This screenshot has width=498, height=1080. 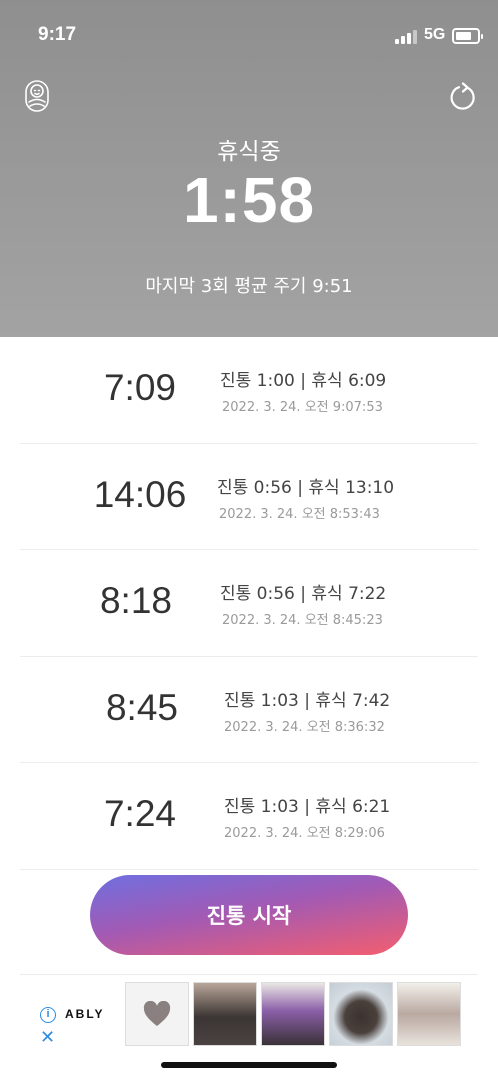 I want to click on info-icon: i, so click(x=48, y=1015).